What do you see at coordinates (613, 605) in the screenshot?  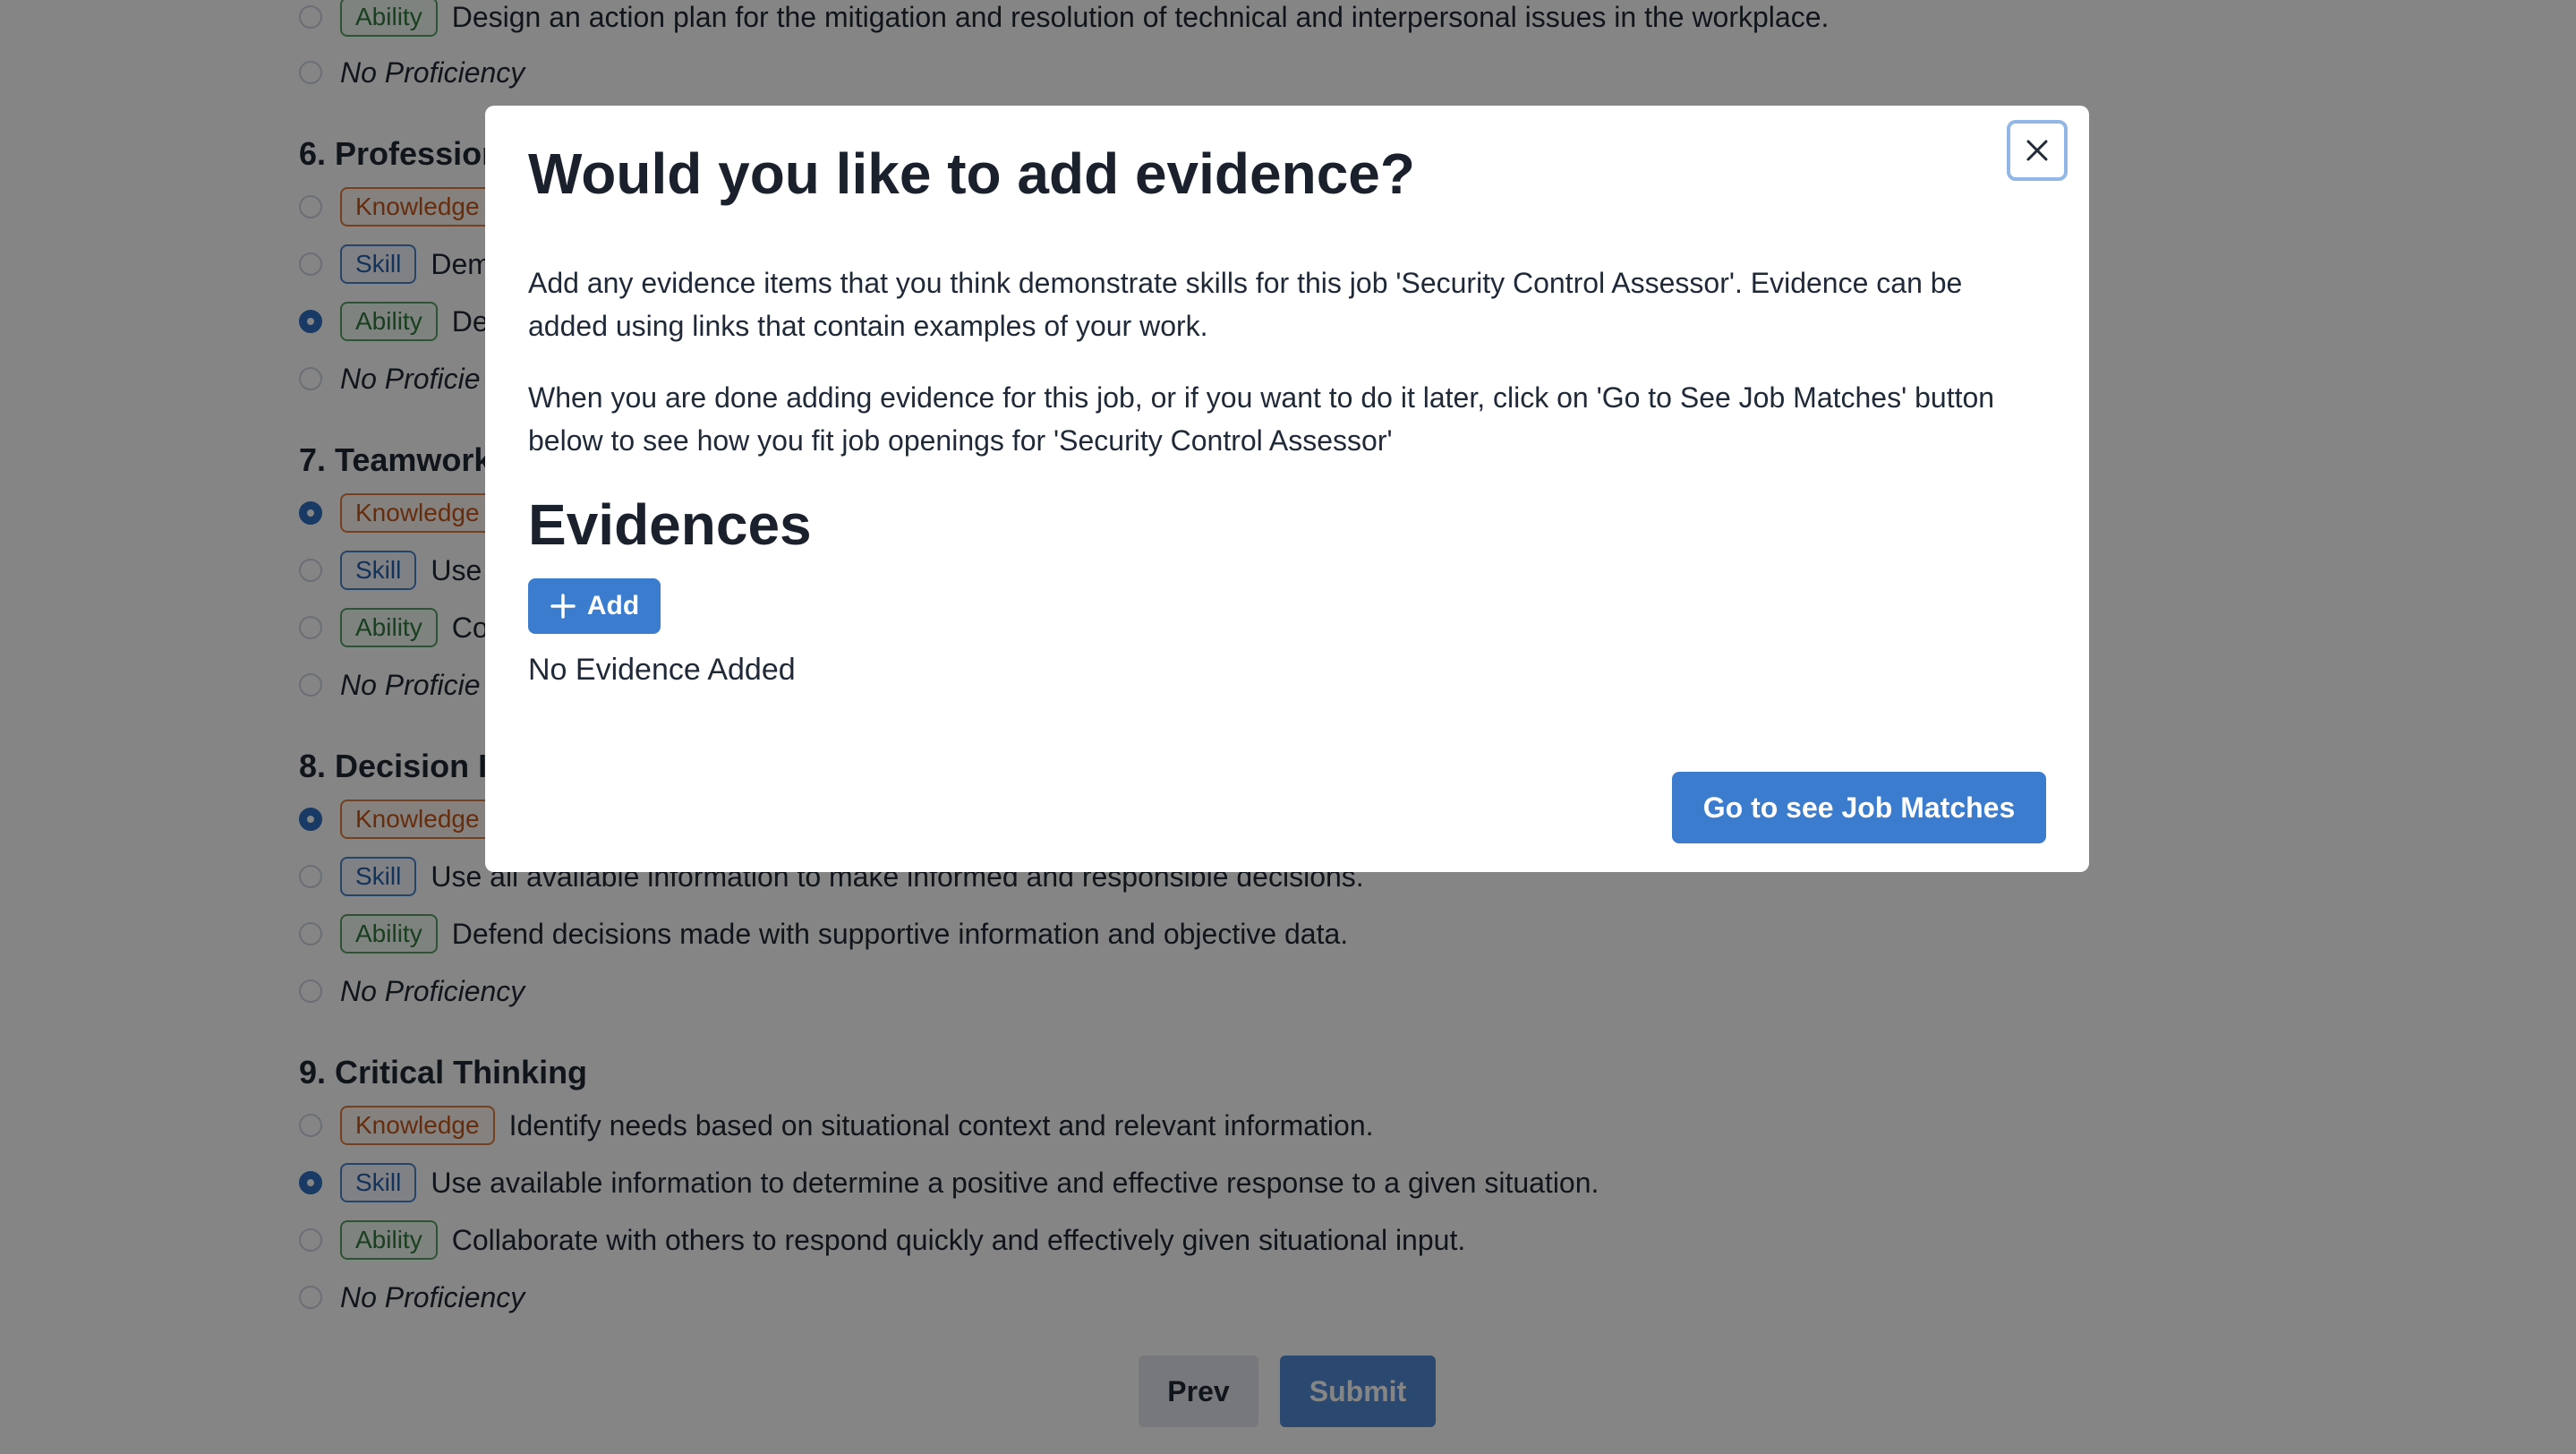 I see `add-button-label: Add` at bounding box center [613, 605].